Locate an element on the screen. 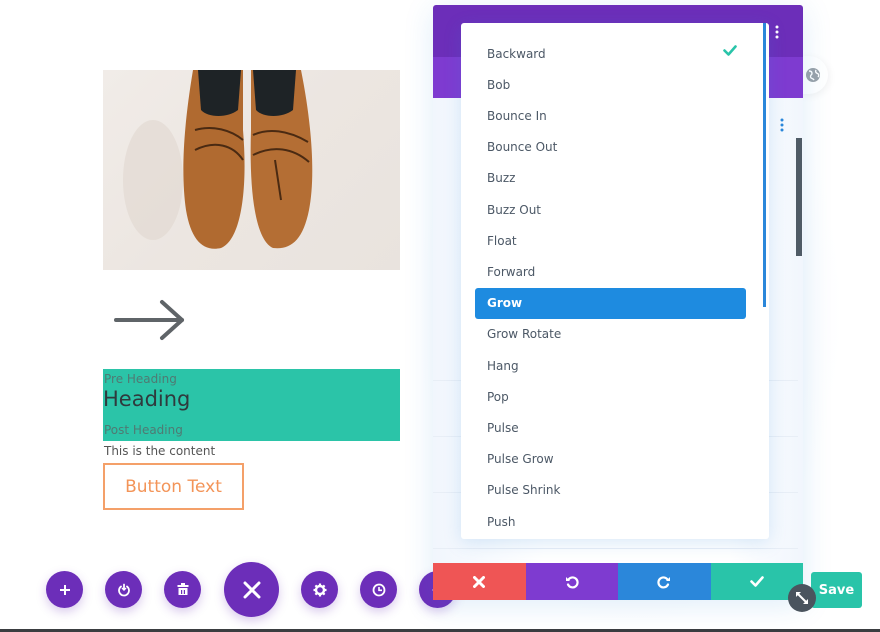  resize-handle is located at coordinates (802, 598).